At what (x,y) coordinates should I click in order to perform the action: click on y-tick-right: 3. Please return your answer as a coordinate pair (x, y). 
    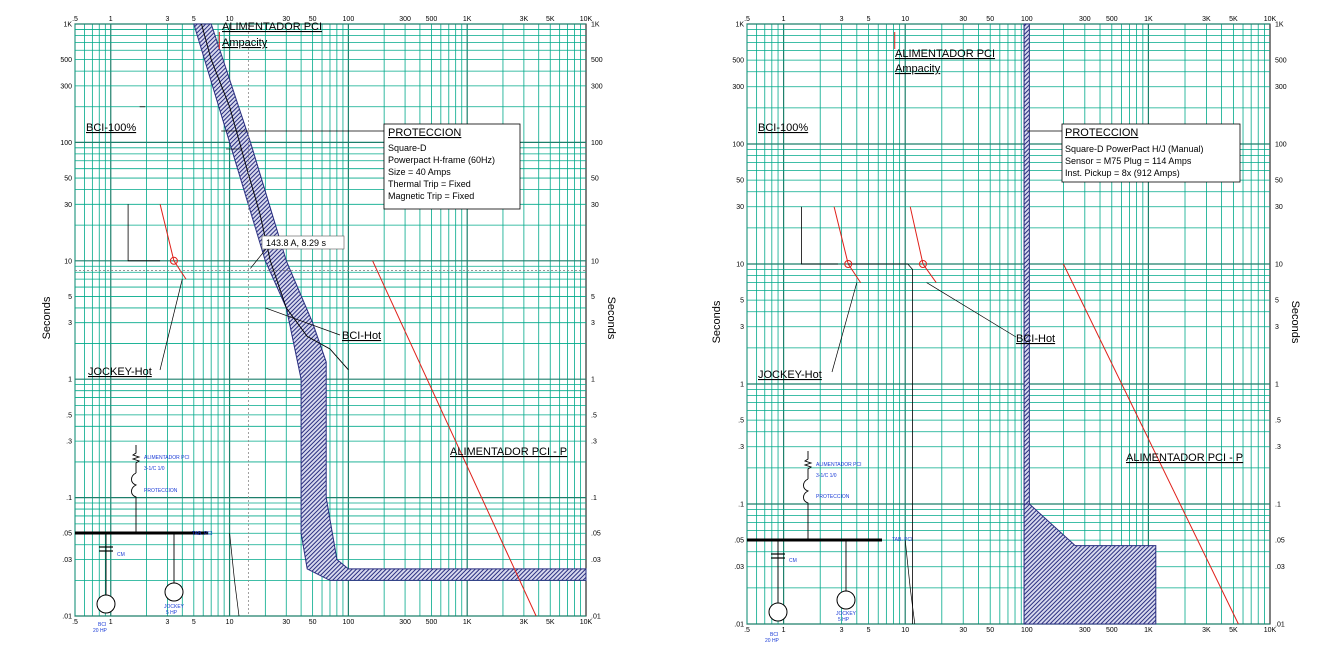
    Looking at the image, I should click on (1277, 327).